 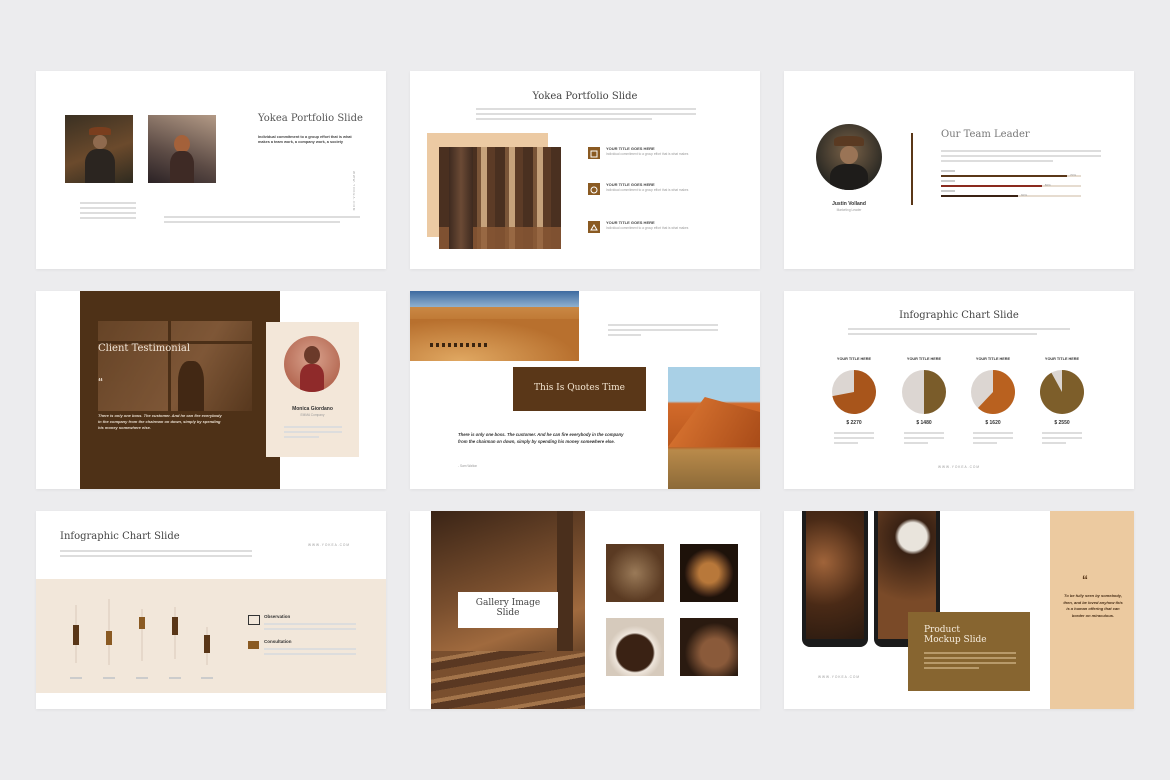 What do you see at coordinates (1047, 185) in the screenshot?
I see `skill-value-2: 80%` at bounding box center [1047, 185].